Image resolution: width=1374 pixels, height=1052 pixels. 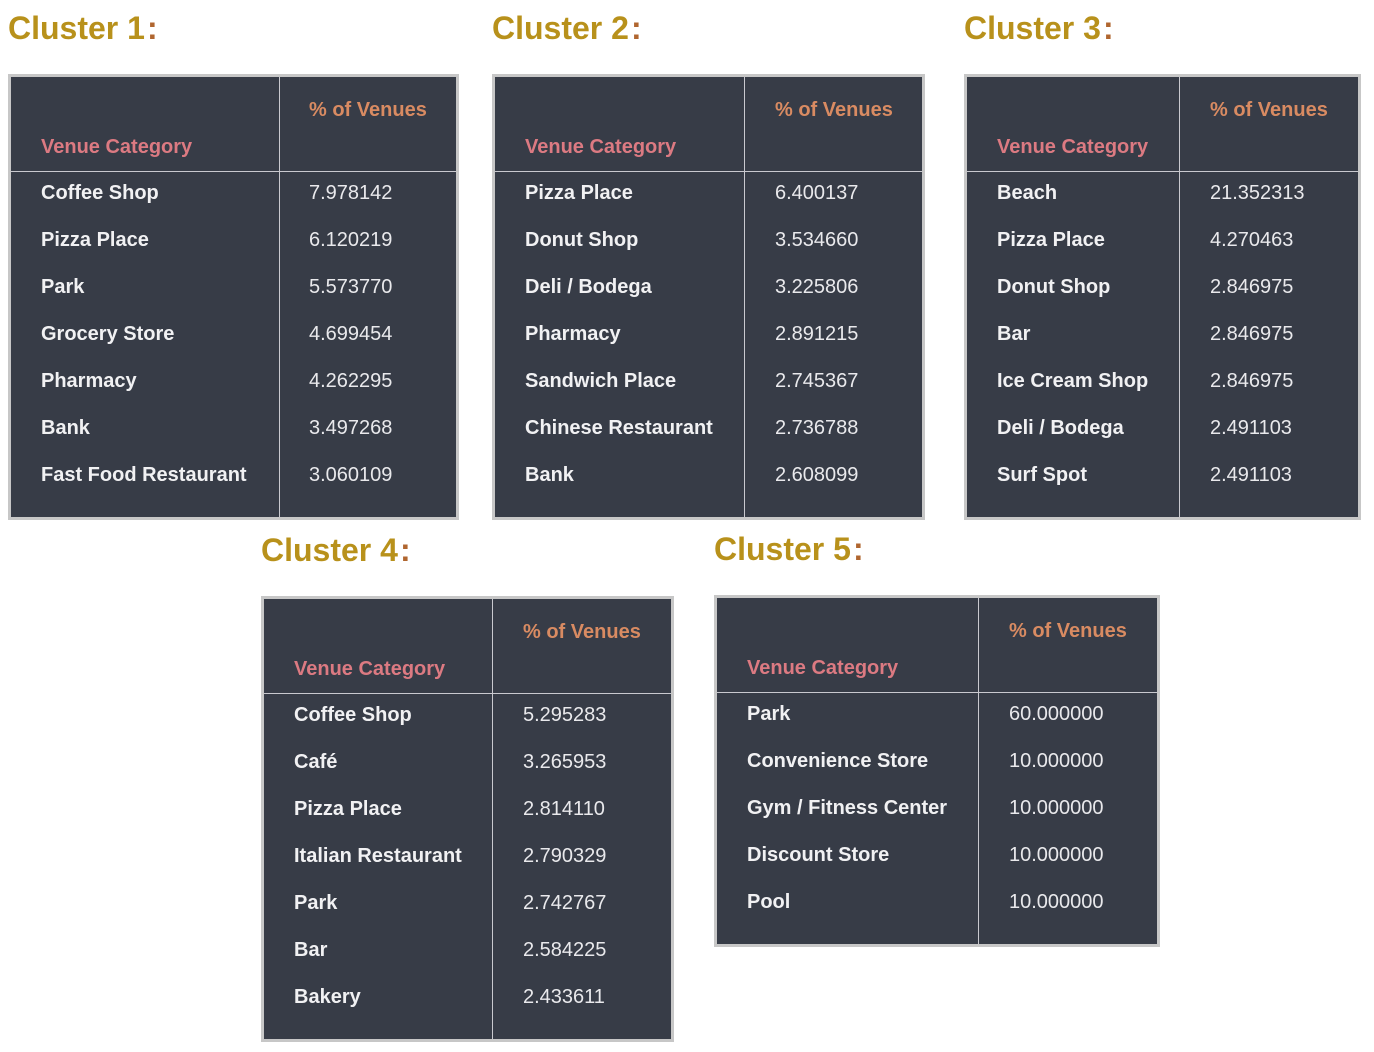 I want to click on table-row: Pizza Place 6.120219, so click(x=233, y=242).